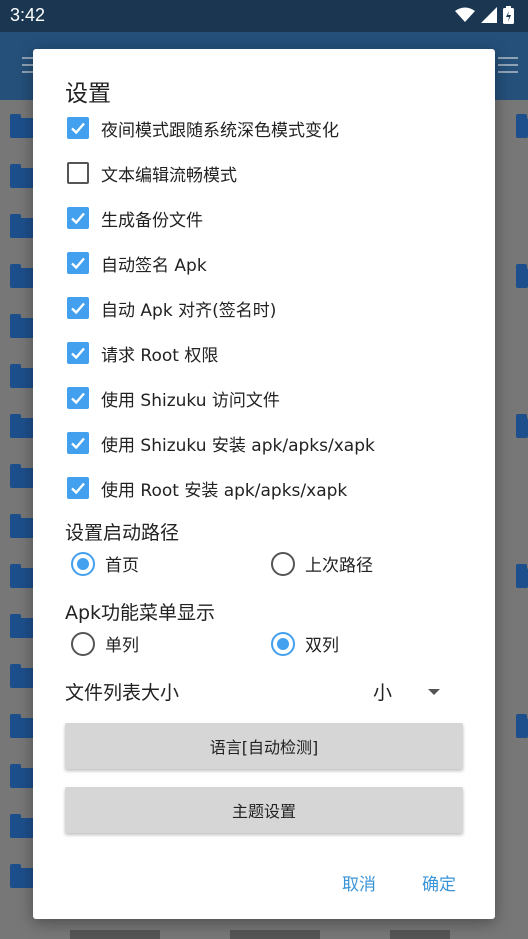 The width and height of the screenshot is (528, 939). Describe the element at coordinates (264, 746) in the screenshot. I see `language-button: 语言[自动检测]` at that location.